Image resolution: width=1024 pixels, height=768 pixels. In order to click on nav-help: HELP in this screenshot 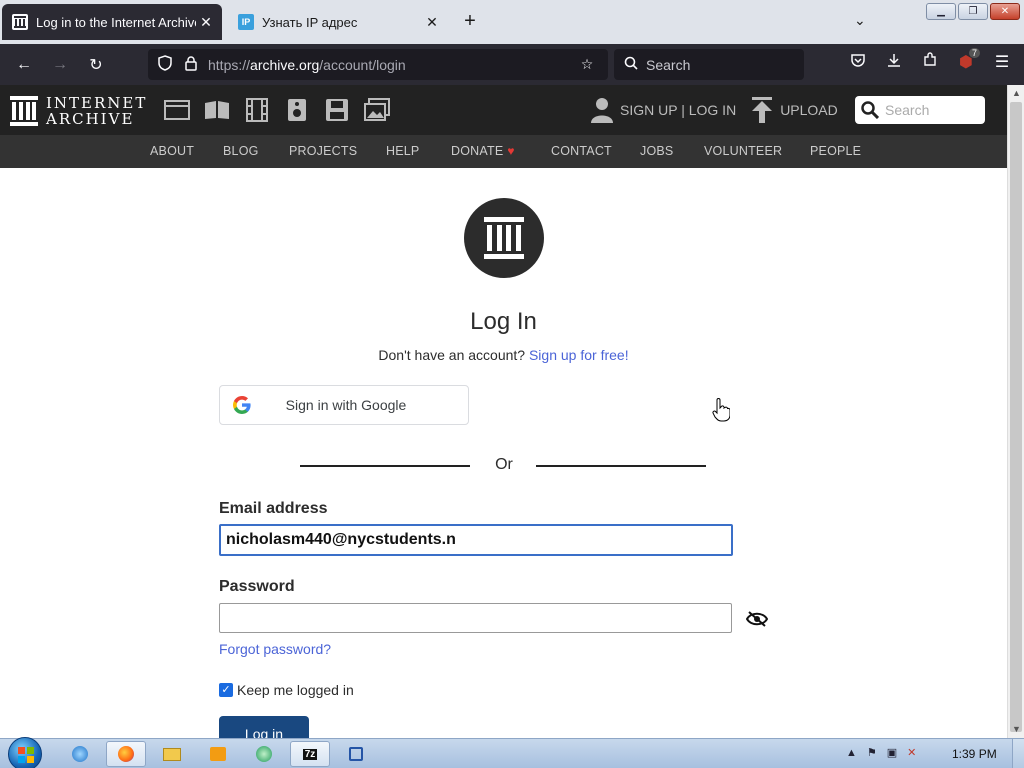, I will do `click(402, 151)`.